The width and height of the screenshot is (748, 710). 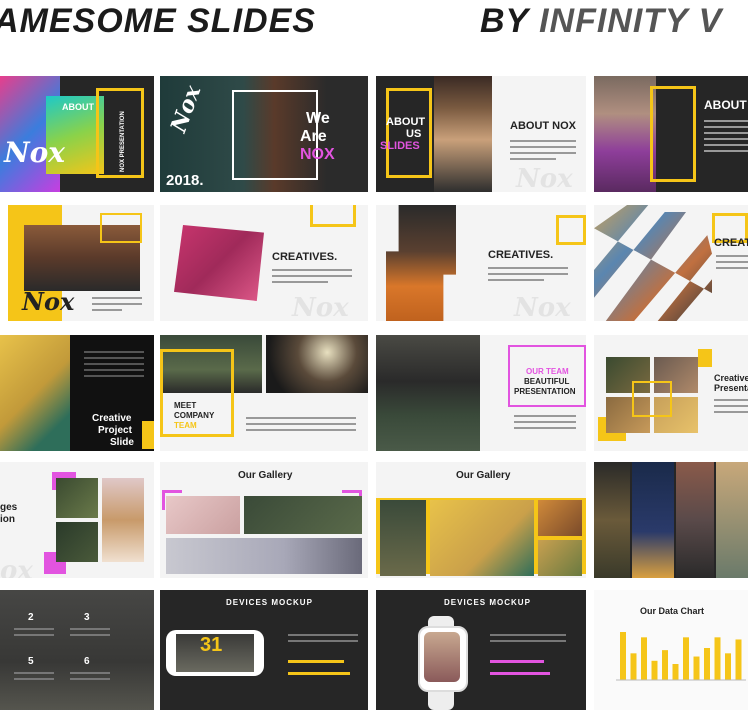 I want to click on slide-title: DEVICES MOCKUP, so click(x=269, y=602).